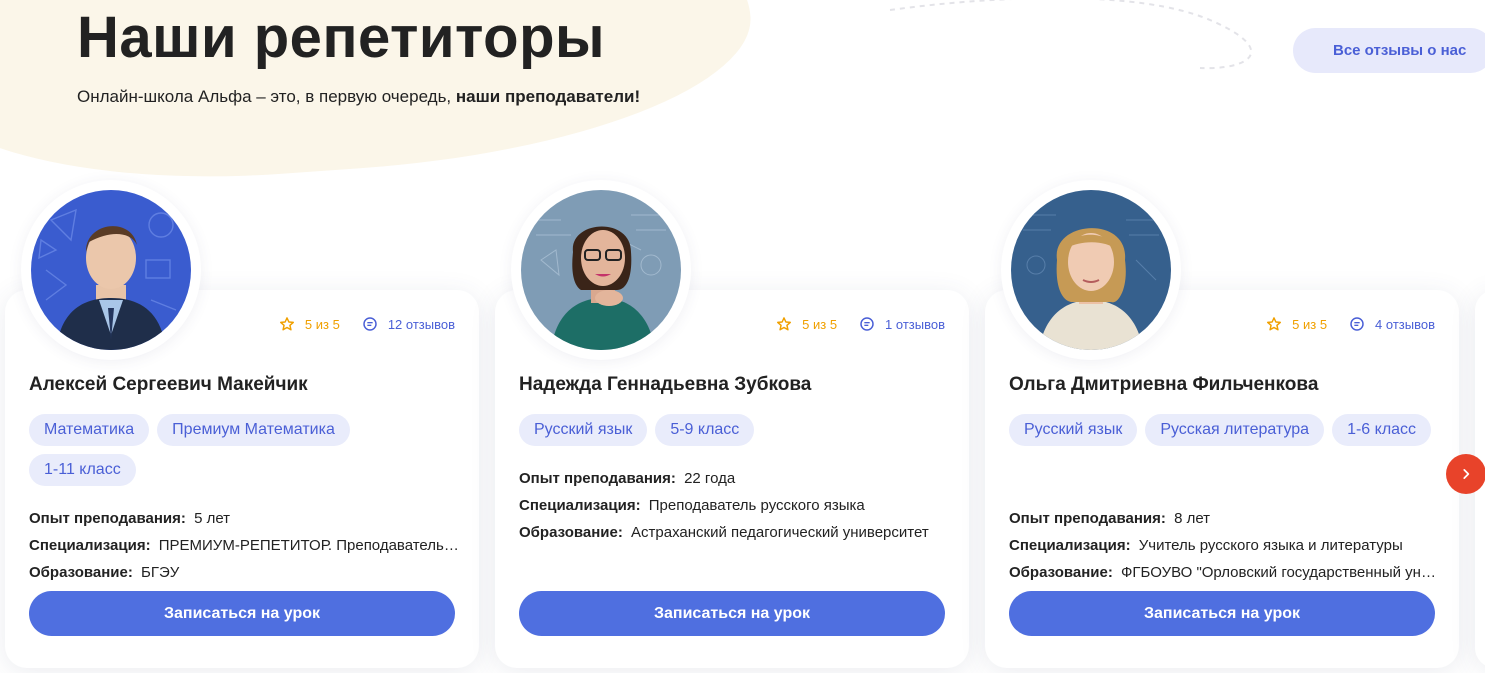 The height and width of the screenshot is (673, 1485). What do you see at coordinates (710, 478) in the screenshot?
I see `experience-value: 22 года` at bounding box center [710, 478].